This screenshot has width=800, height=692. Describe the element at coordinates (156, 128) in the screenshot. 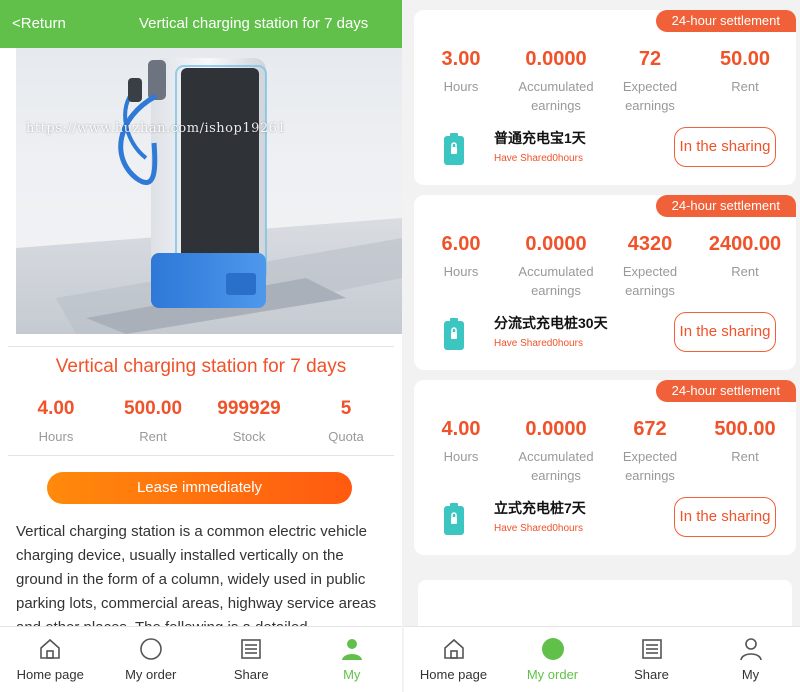

I see `image-watermark: https://www.huzhan.com/ishop19261` at that location.